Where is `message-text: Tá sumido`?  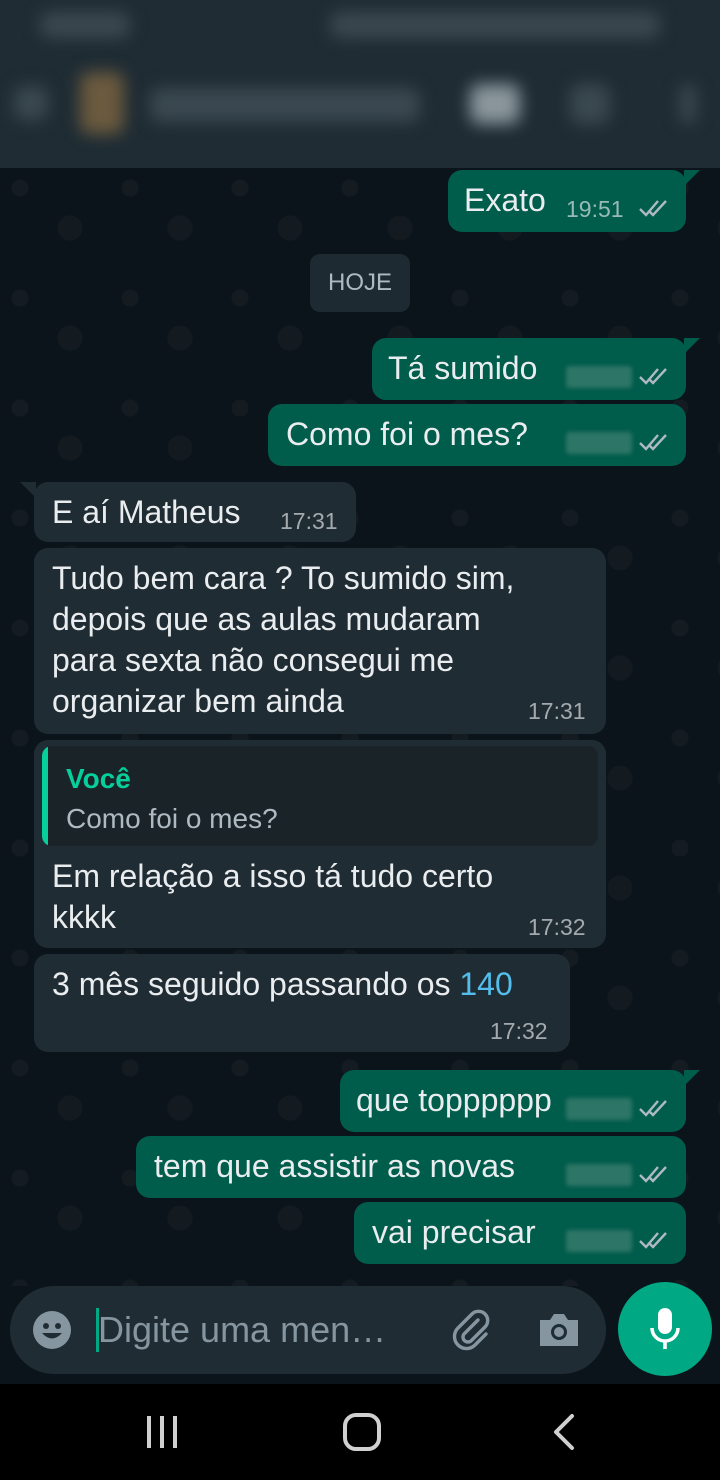
message-text: Tá sumido is located at coordinates (463, 368).